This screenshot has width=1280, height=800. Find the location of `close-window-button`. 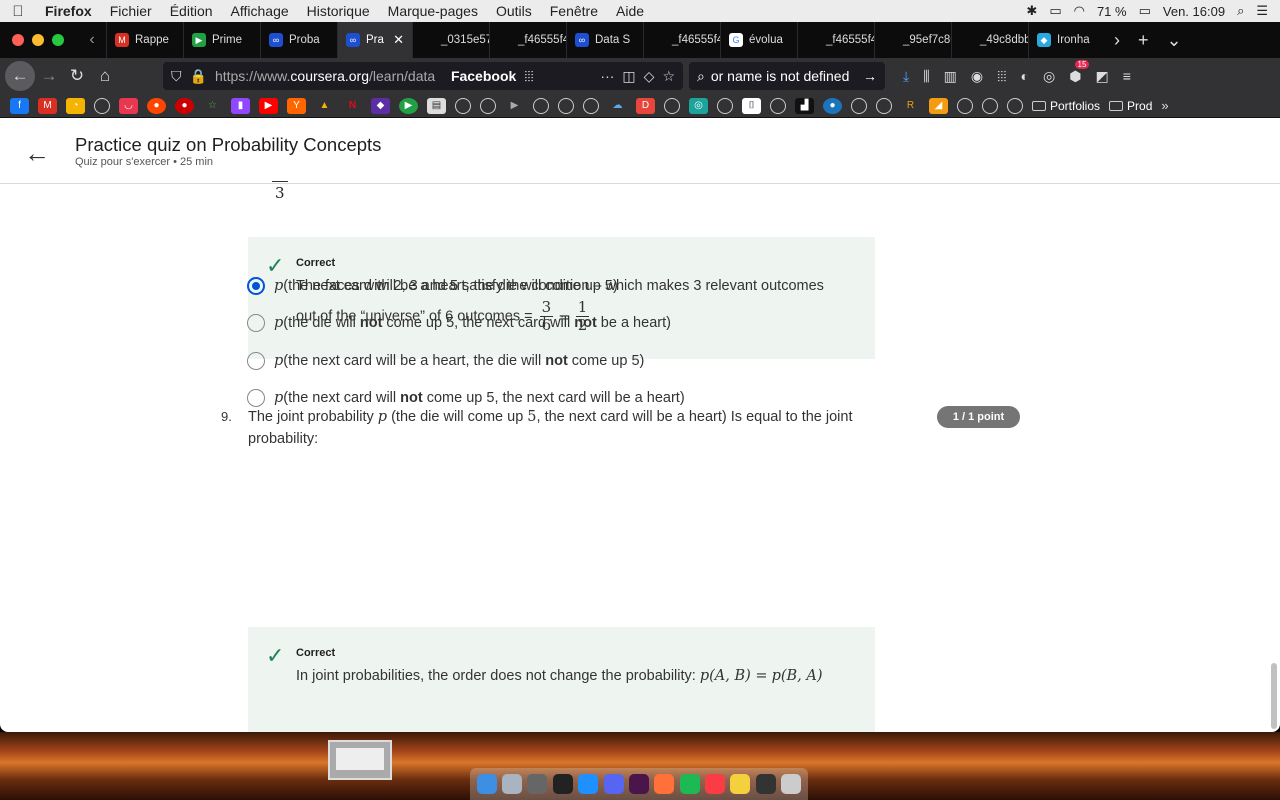

close-window-button is located at coordinates (18, 40).